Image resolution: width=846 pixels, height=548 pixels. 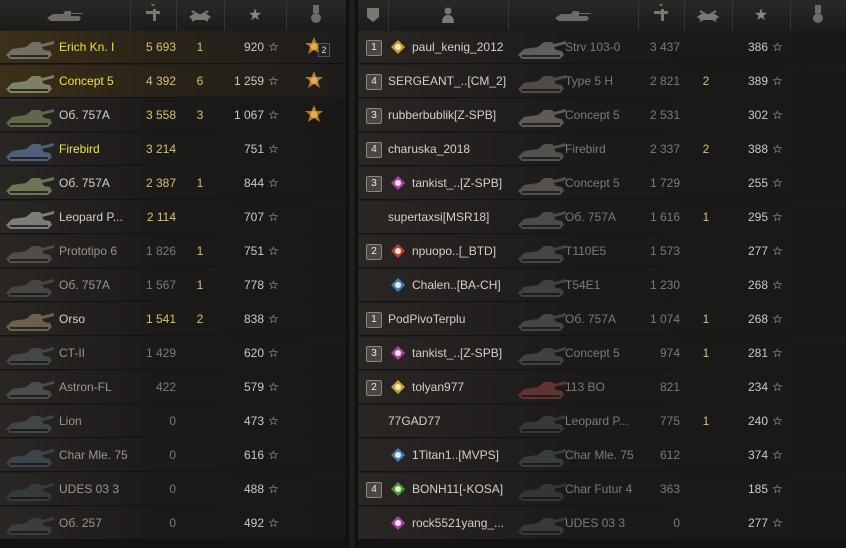 What do you see at coordinates (602, 250) in the screenshot?
I see `enemy-row: 2 npuopo..[_BTD] T110E5 1 573 277 ☆` at bounding box center [602, 250].